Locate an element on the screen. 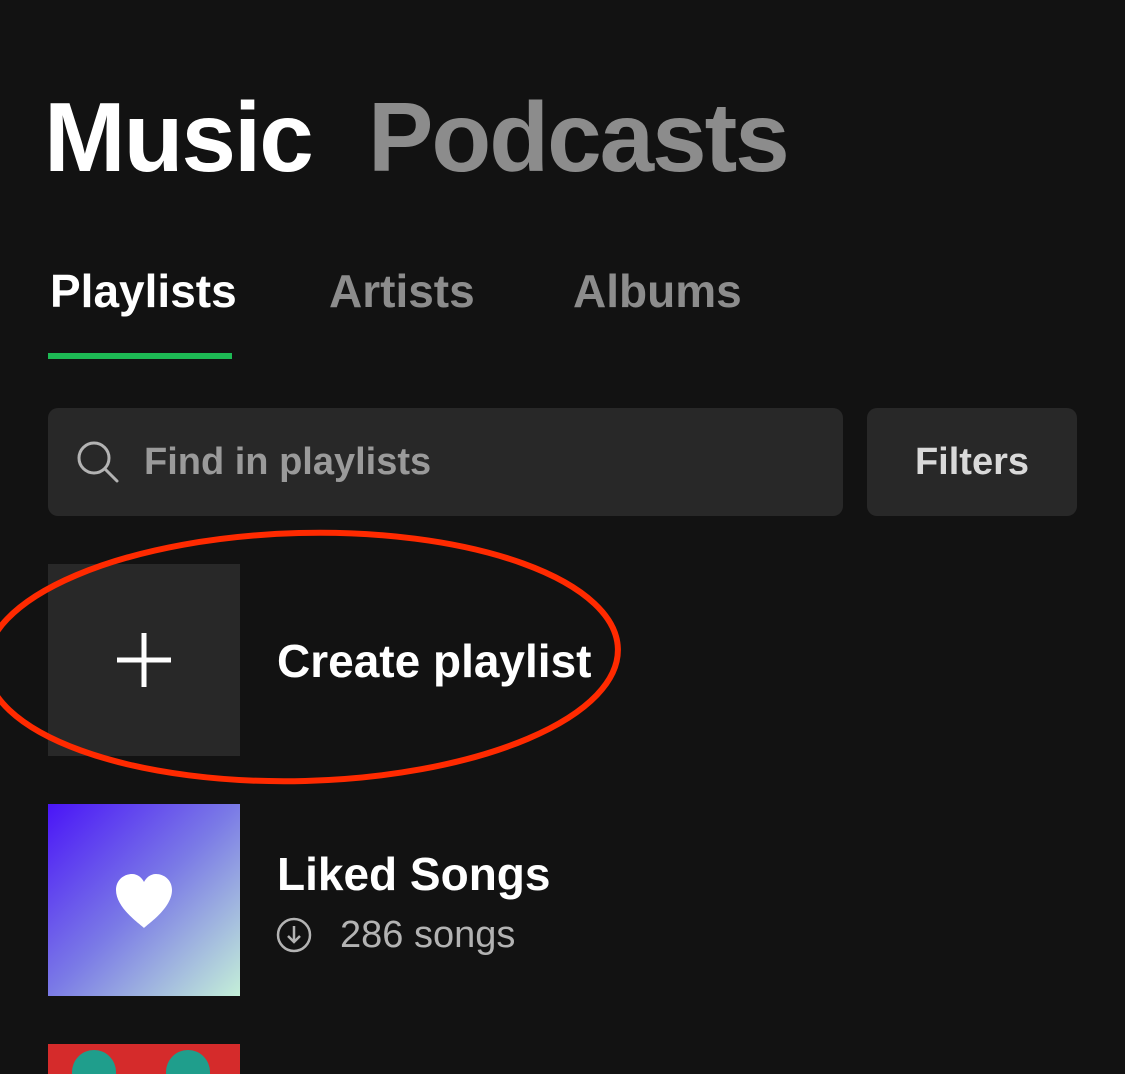 This screenshot has height=1074, width=1125. search-icon is located at coordinates (98, 462).